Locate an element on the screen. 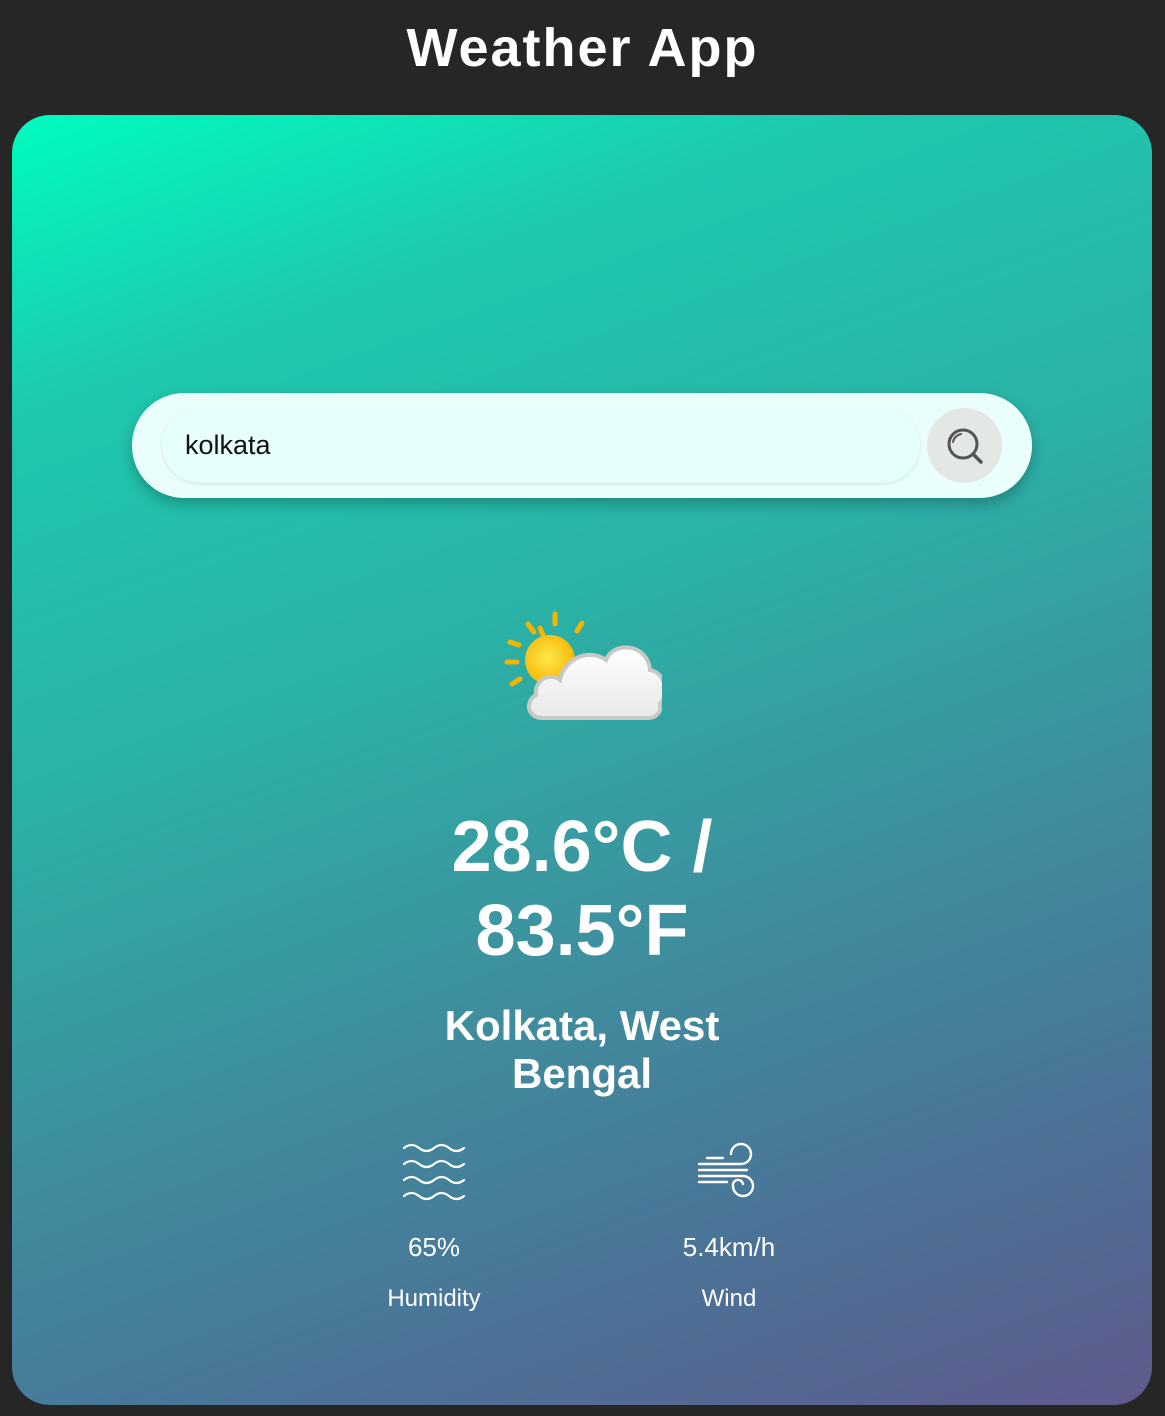 The height and width of the screenshot is (1416, 1165). wind-icon is located at coordinates (726, 1170).